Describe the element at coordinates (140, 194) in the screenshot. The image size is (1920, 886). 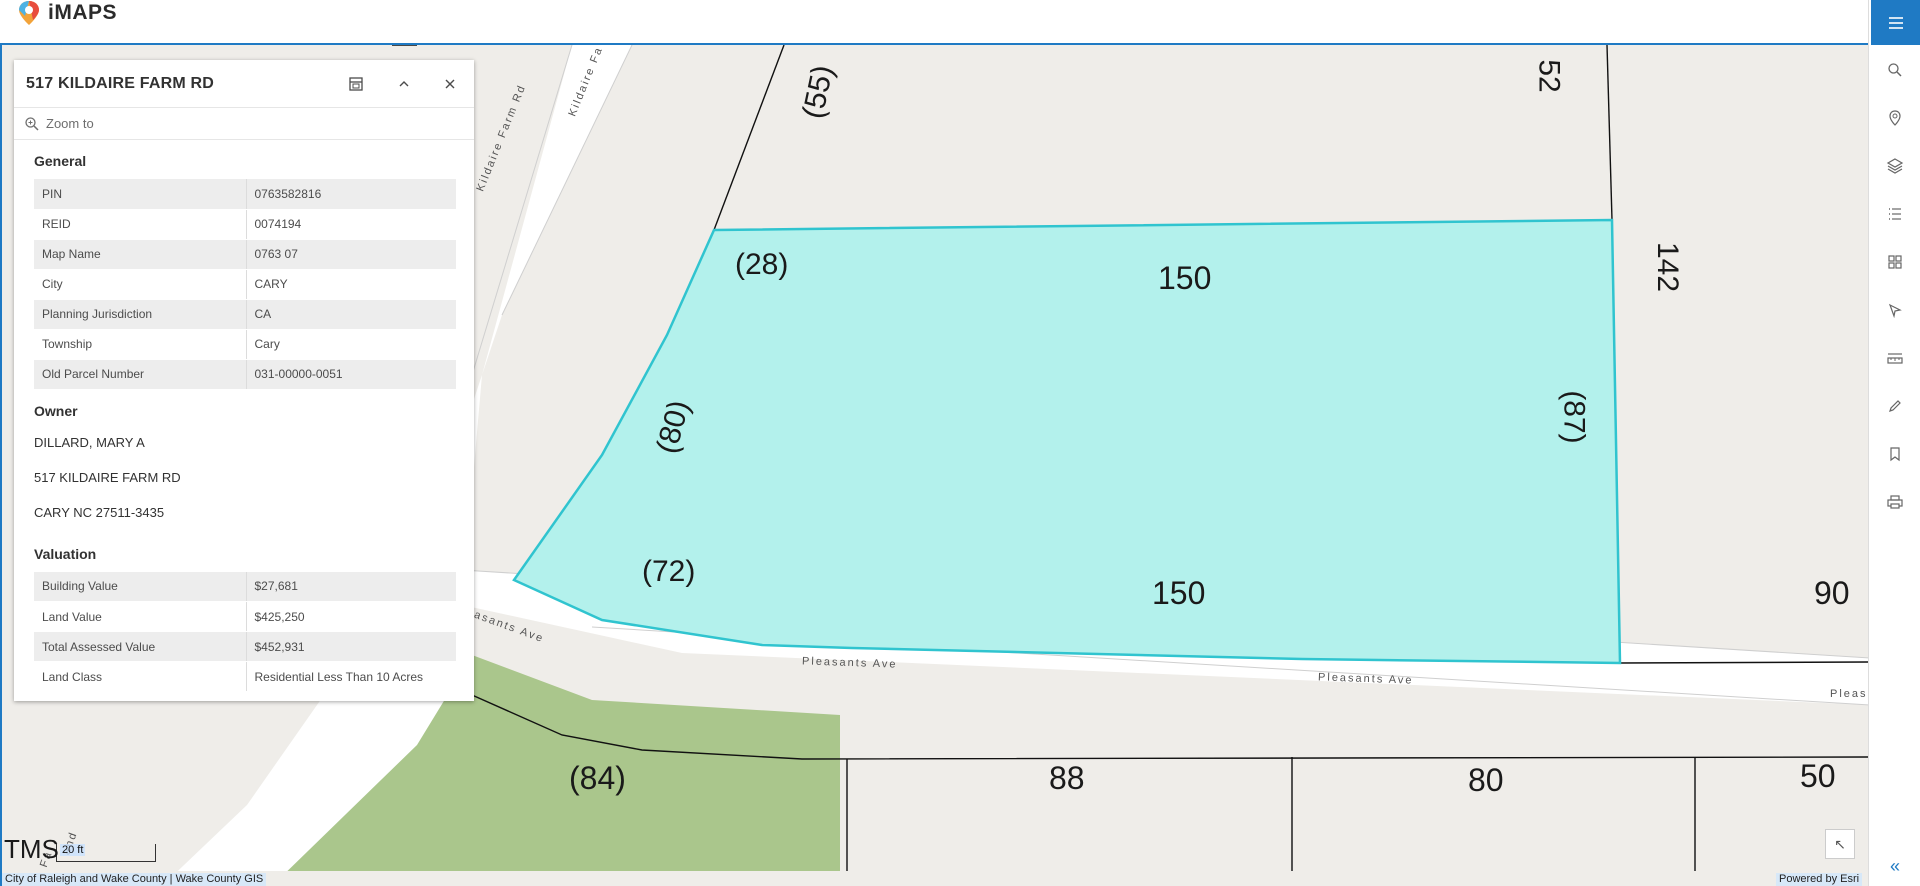
I see `attr-label: PIN` at that location.